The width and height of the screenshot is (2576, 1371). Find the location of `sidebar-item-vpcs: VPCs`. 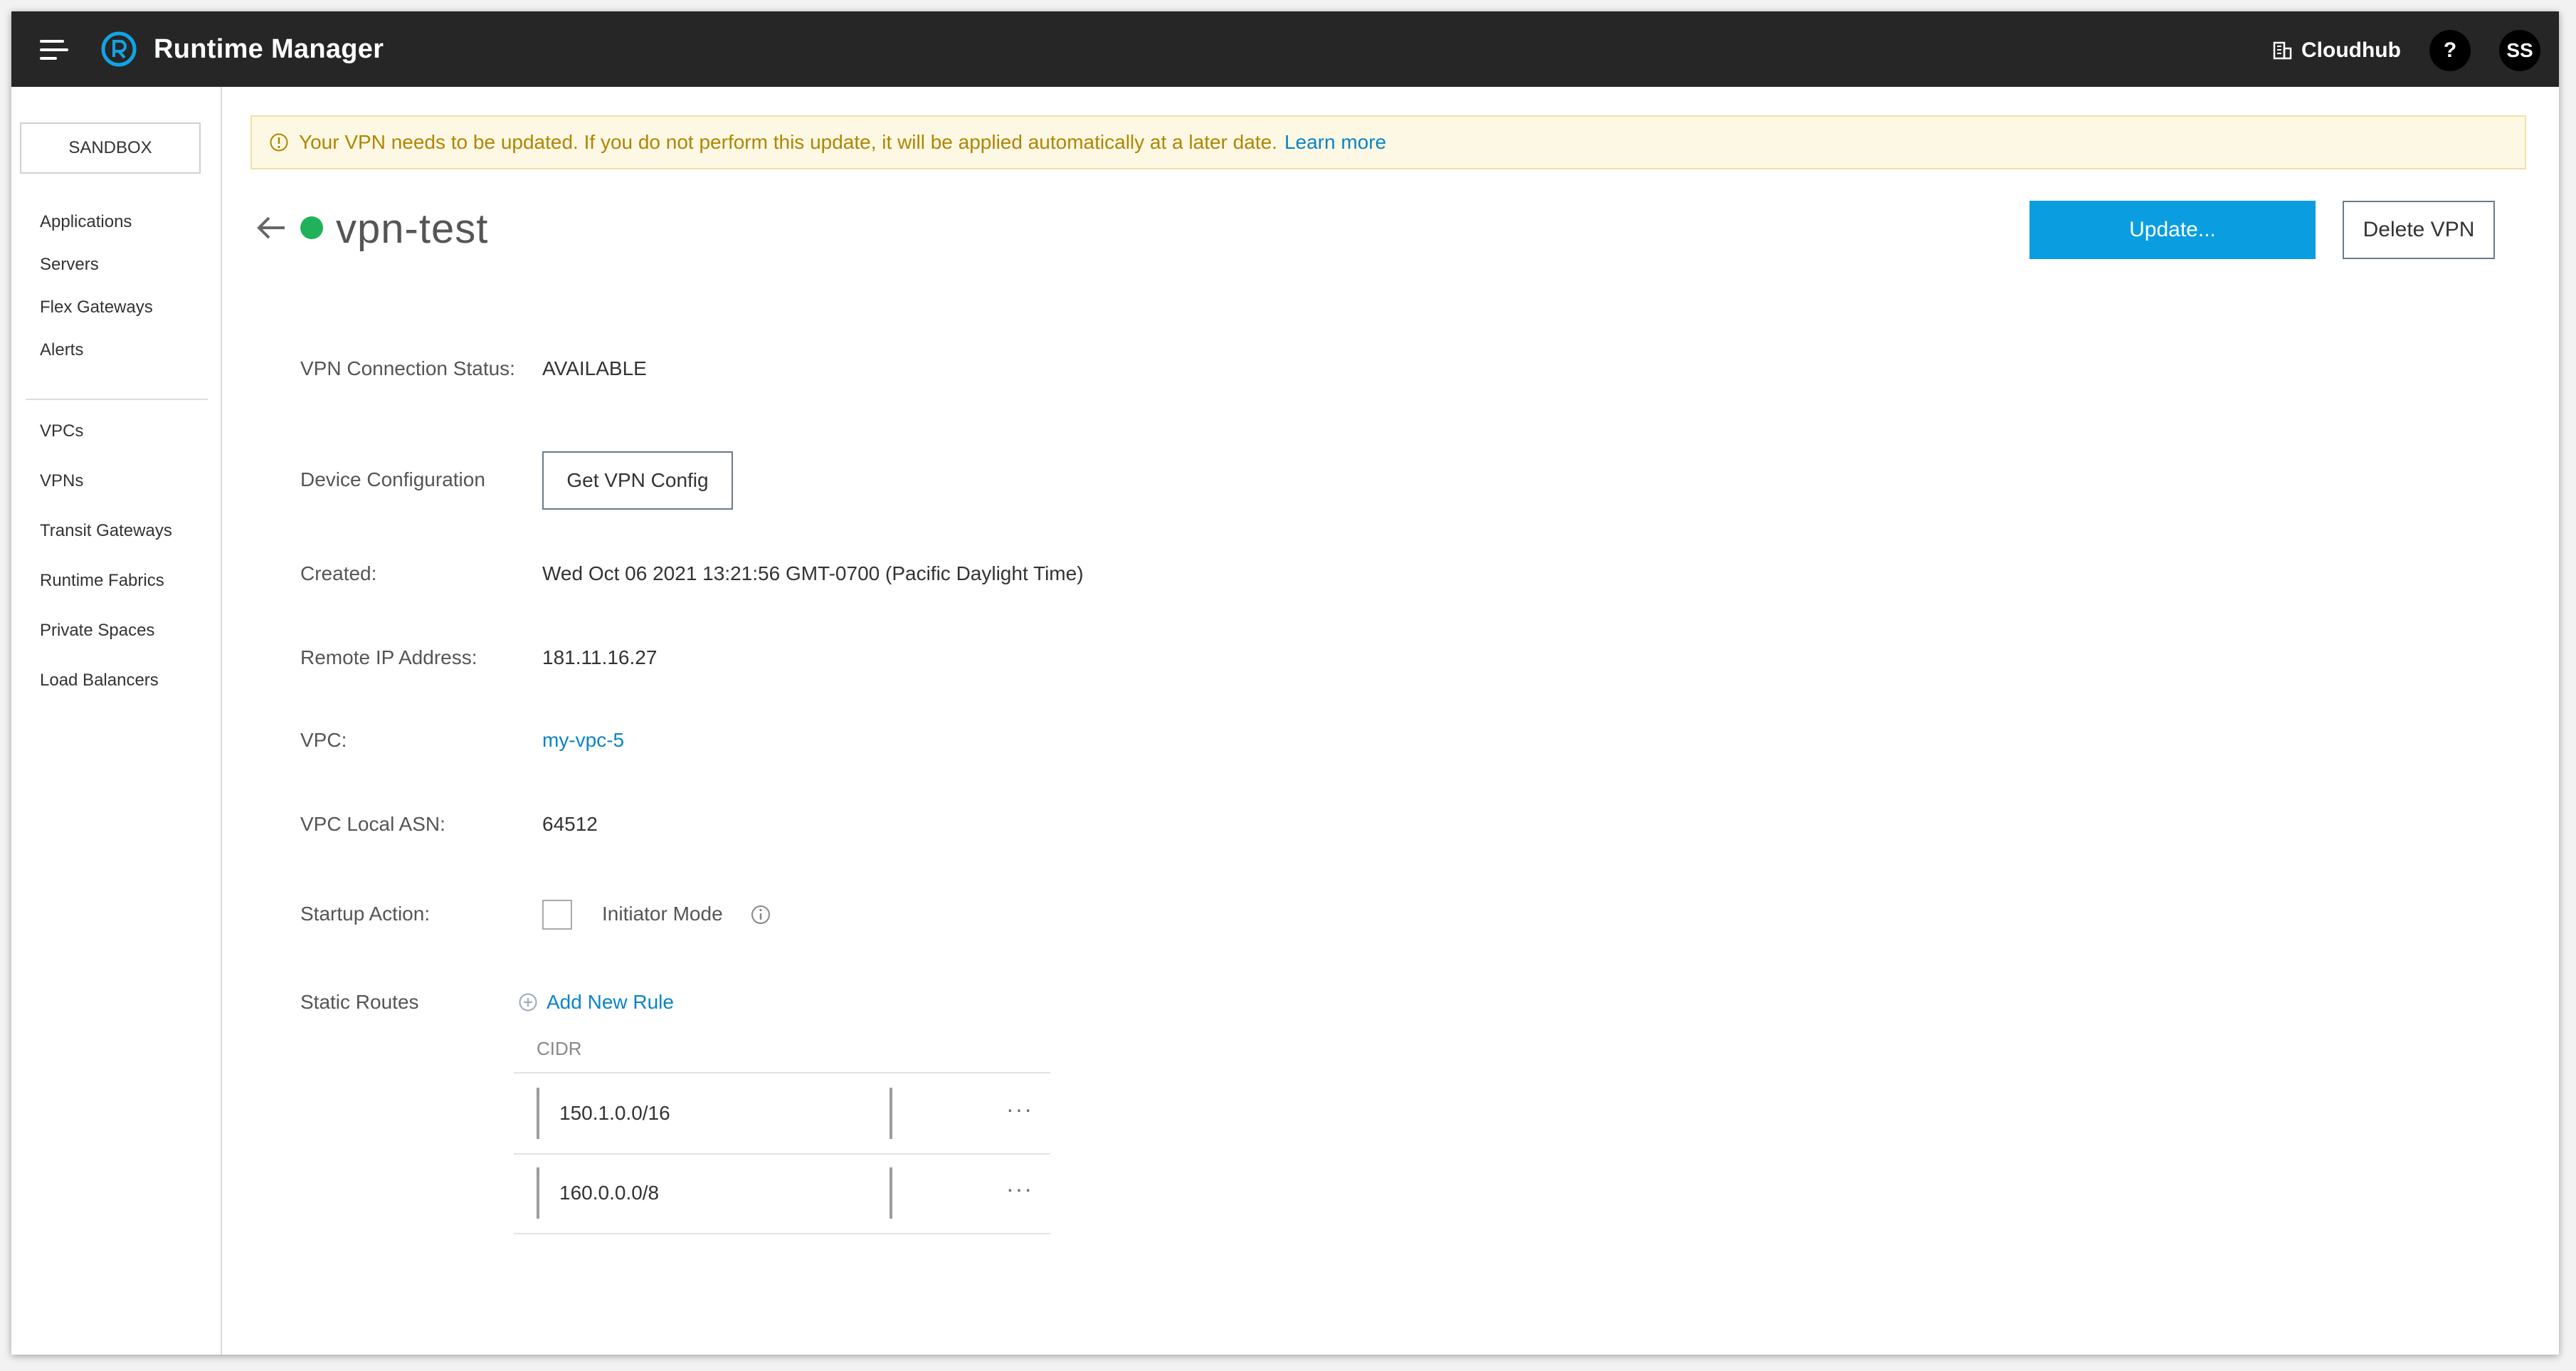

sidebar-item-vpcs: VPCs is located at coordinates (62, 431).